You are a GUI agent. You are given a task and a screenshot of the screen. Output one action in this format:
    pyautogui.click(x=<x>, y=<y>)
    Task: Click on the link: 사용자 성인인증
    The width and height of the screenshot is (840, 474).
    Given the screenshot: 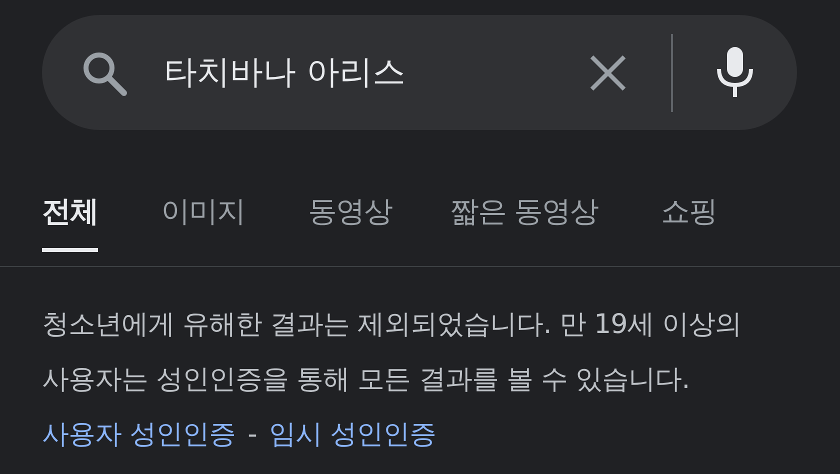 What is the action you would take?
    pyautogui.click(x=139, y=434)
    